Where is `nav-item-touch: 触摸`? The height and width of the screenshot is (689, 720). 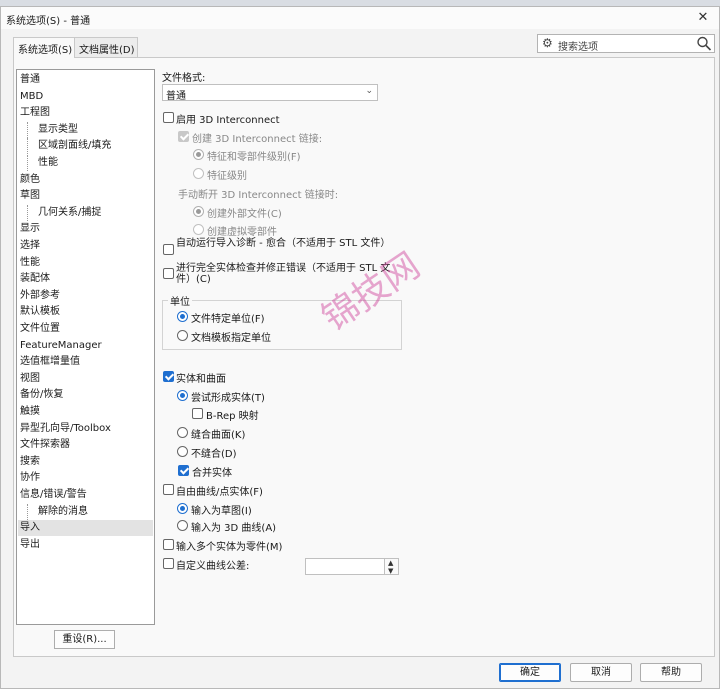
nav-item-touch: 触摸 is located at coordinates (30, 412).